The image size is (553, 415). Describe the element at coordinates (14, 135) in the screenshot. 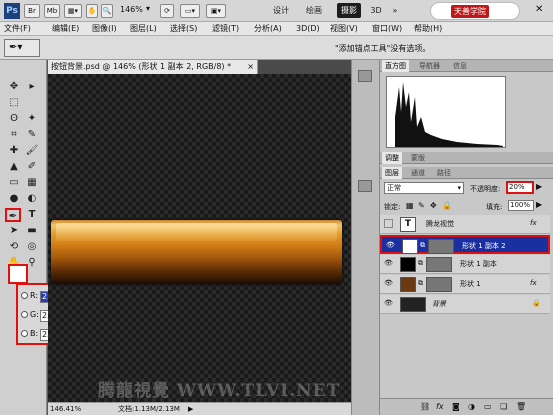

I see `crop-tool-icon: ⌗` at that location.